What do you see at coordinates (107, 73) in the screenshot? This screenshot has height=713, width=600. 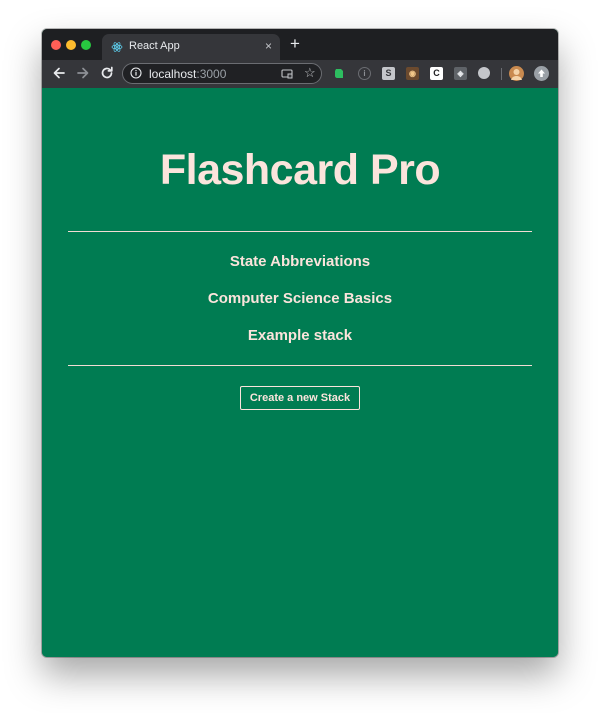 I see `reload-icon` at bounding box center [107, 73].